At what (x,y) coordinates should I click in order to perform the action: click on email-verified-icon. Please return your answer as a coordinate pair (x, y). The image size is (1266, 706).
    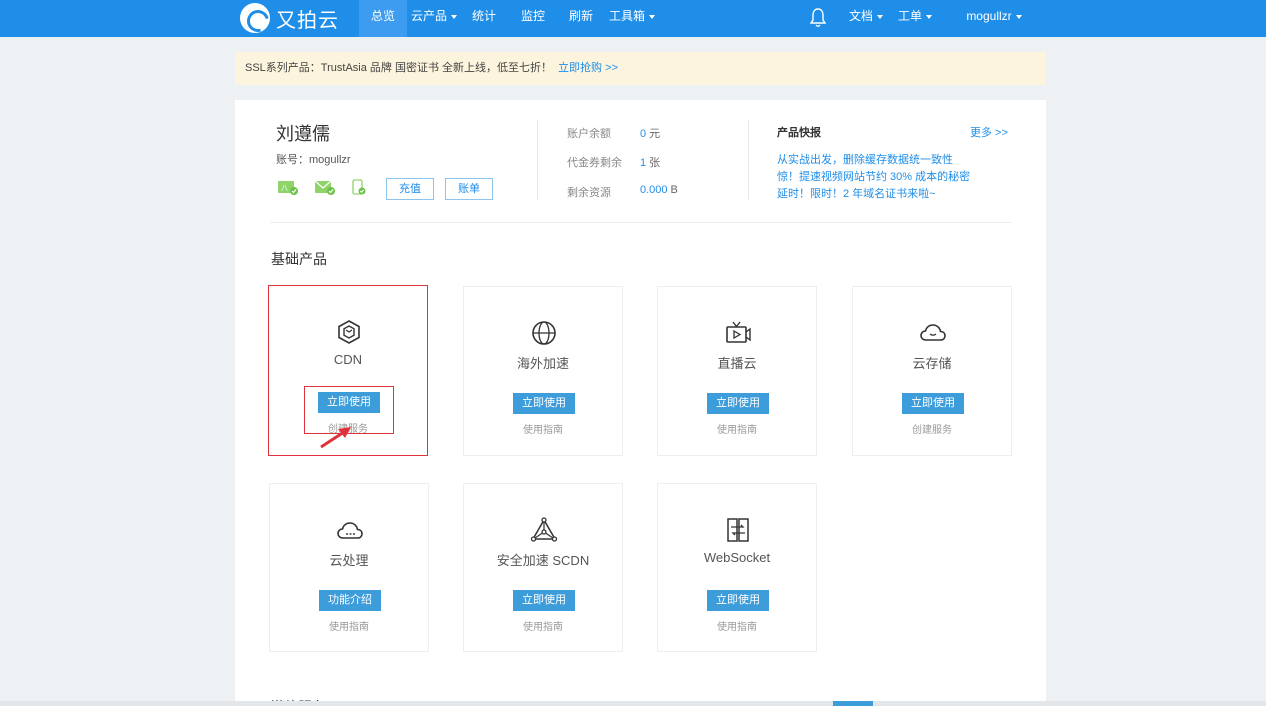
    Looking at the image, I should click on (325, 187).